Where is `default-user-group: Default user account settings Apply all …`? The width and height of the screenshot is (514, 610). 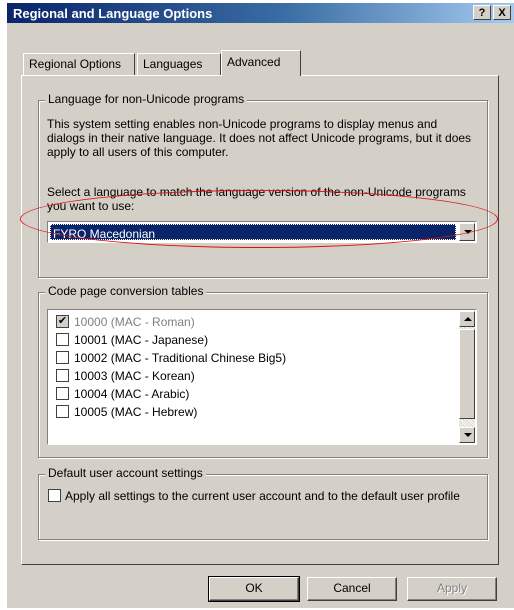
default-user-group: Default user account settings Apply all … is located at coordinates (263, 503).